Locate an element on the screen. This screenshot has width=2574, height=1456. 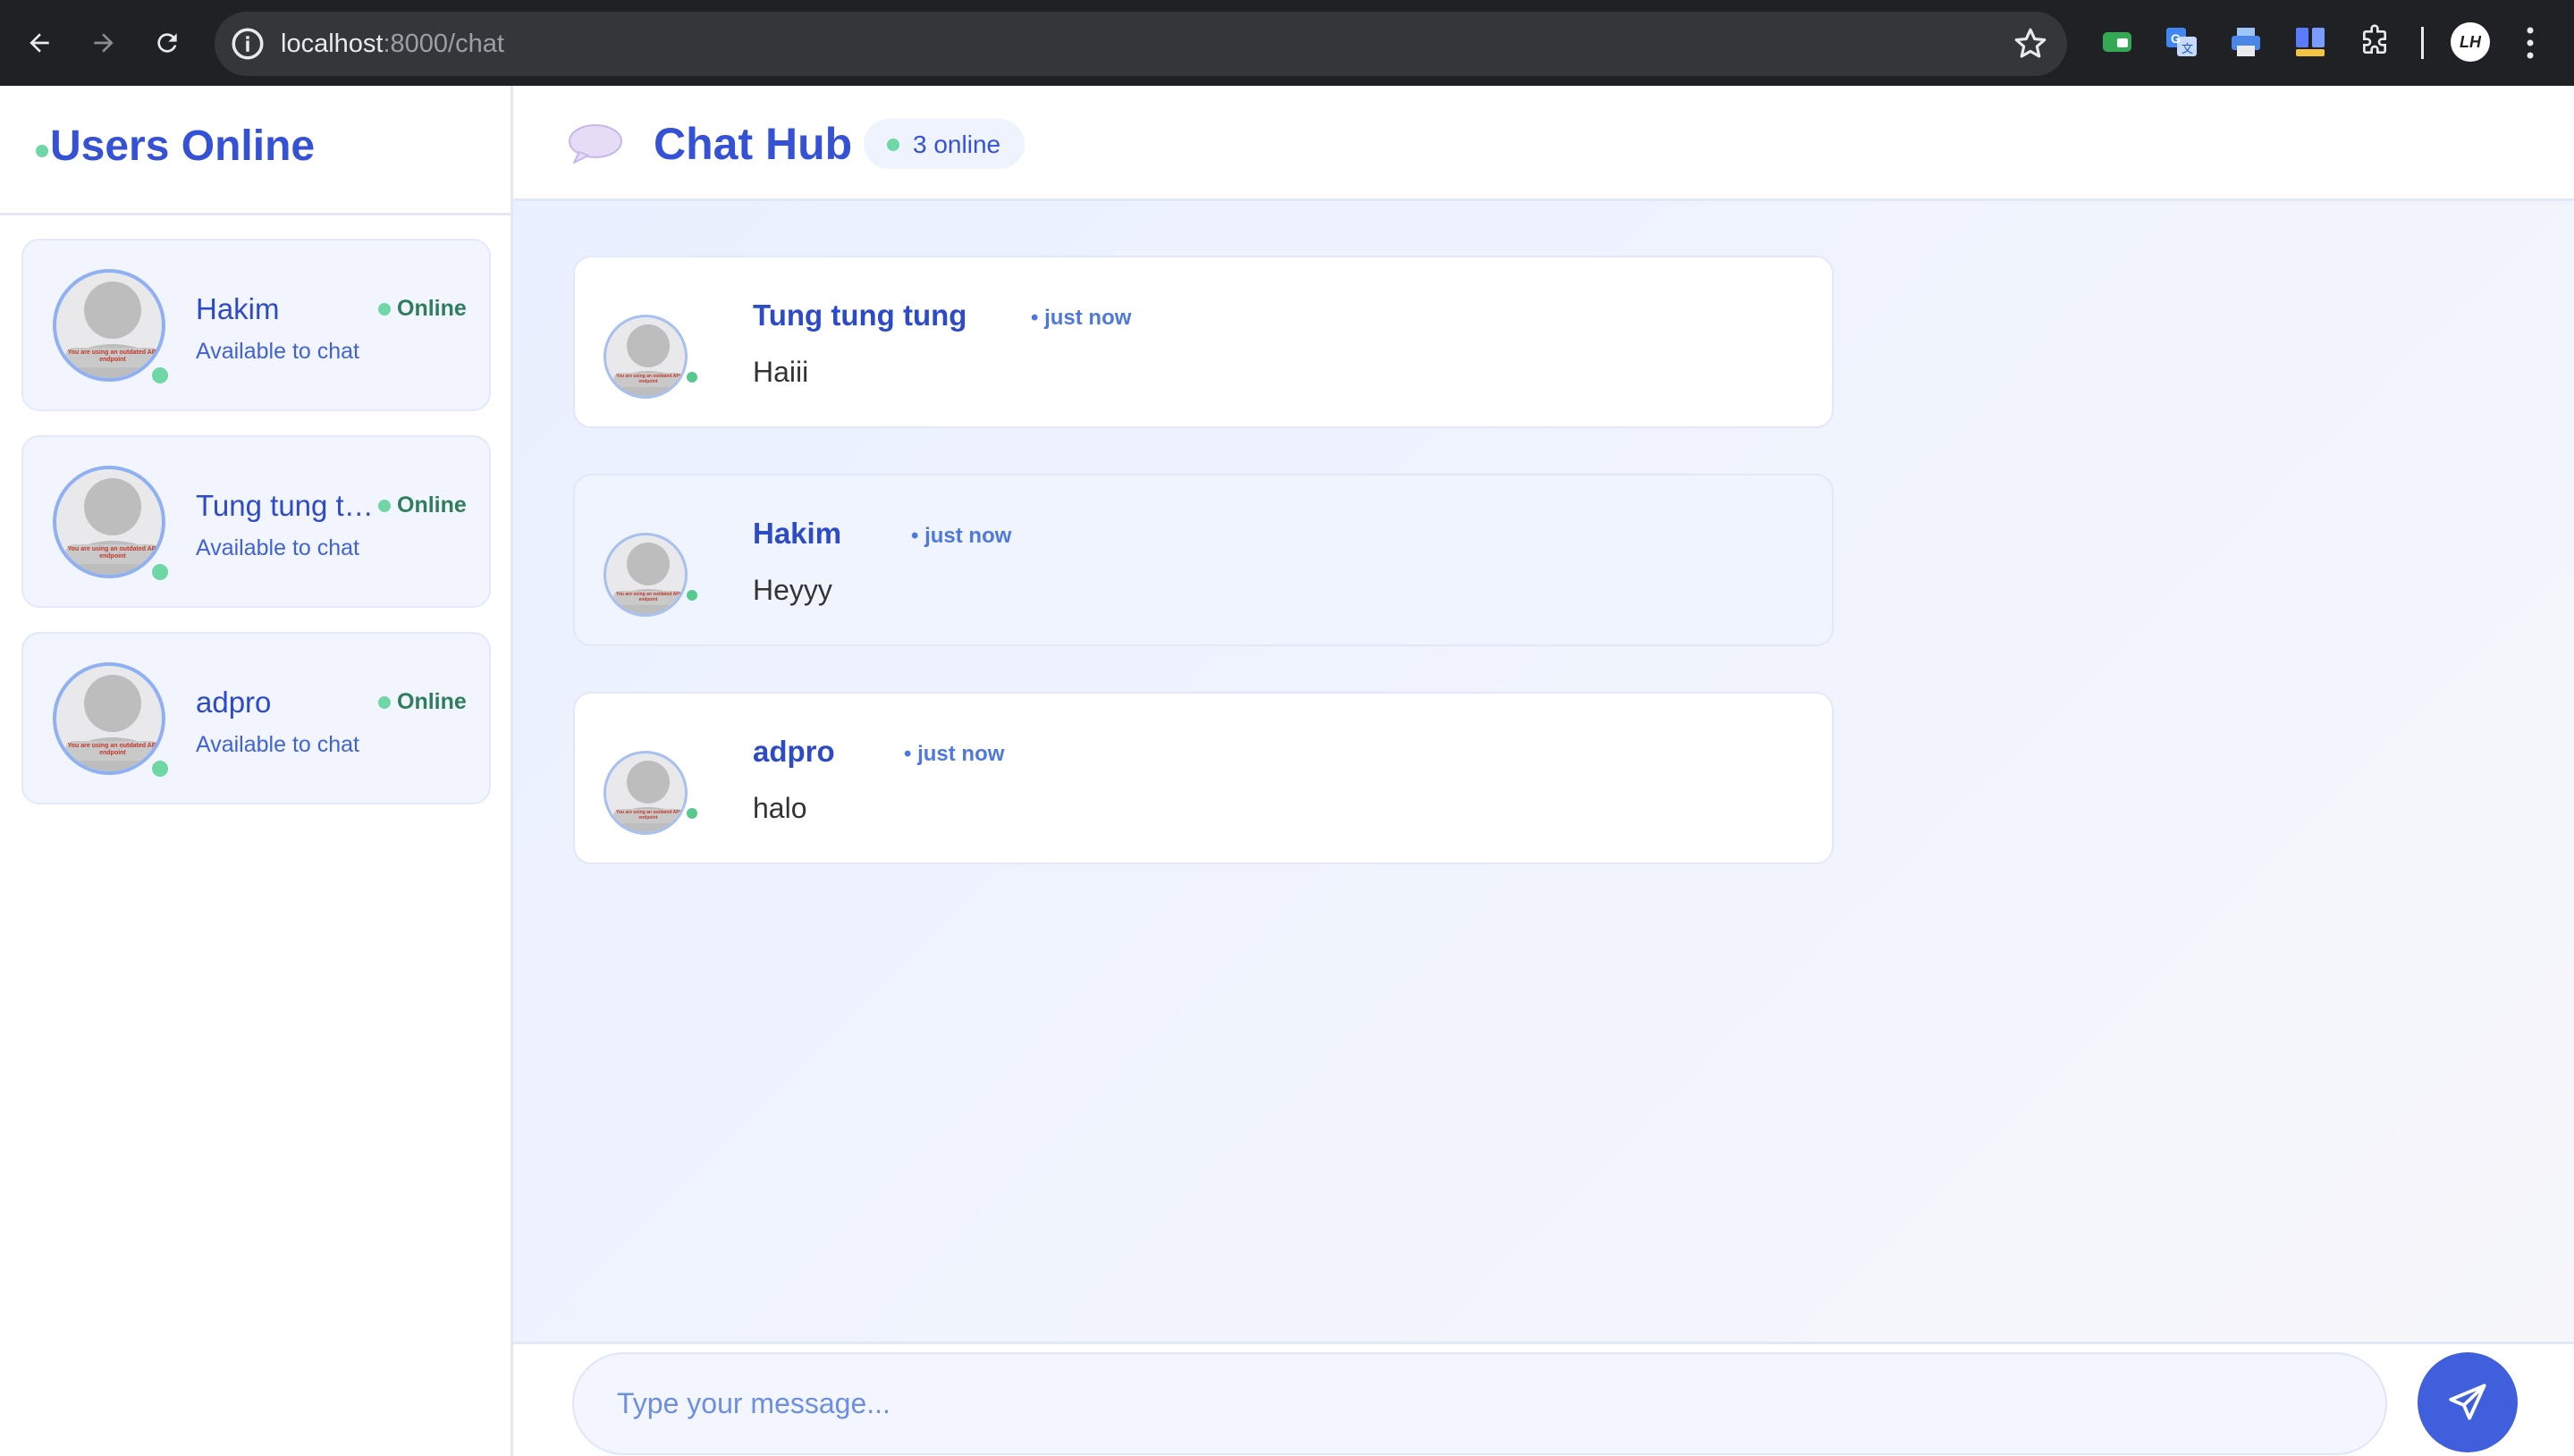
forward-arrow-icon is located at coordinates (104, 43).